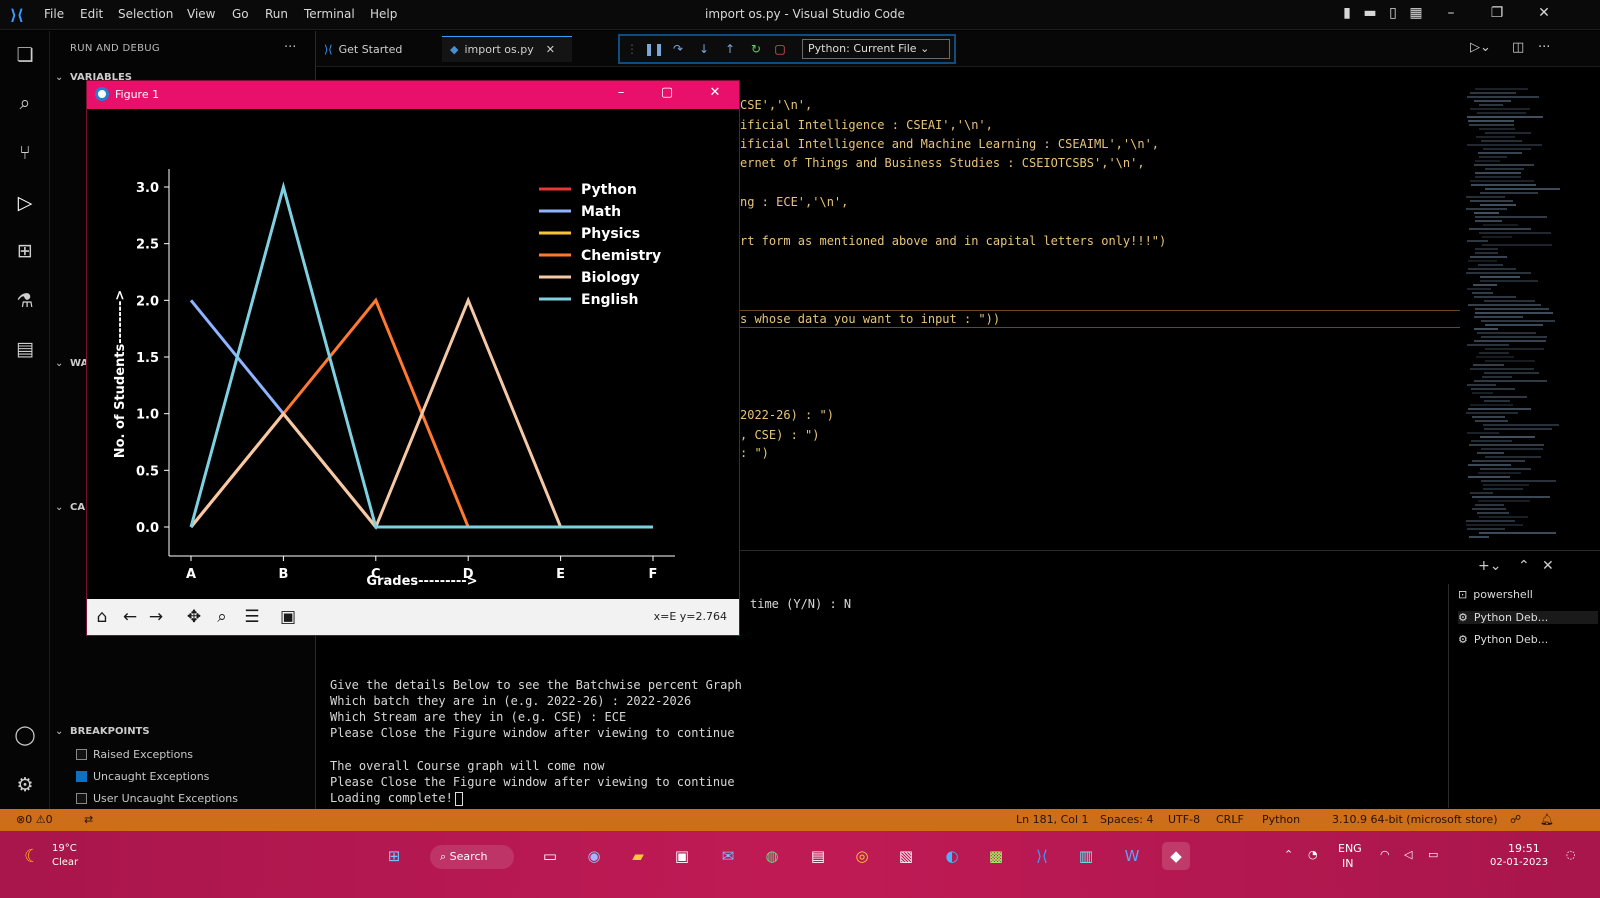 The image size is (1600, 898). I want to click on windows-start-icon: ⊞, so click(394, 856).